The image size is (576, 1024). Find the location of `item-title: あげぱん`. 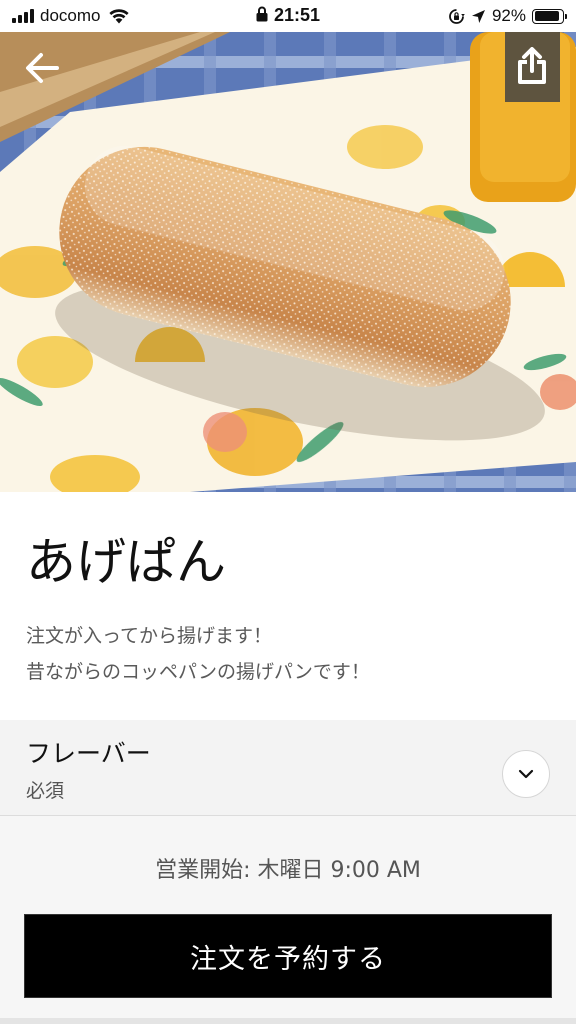

item-title: あげぱん is located at coordinates (126, 562).